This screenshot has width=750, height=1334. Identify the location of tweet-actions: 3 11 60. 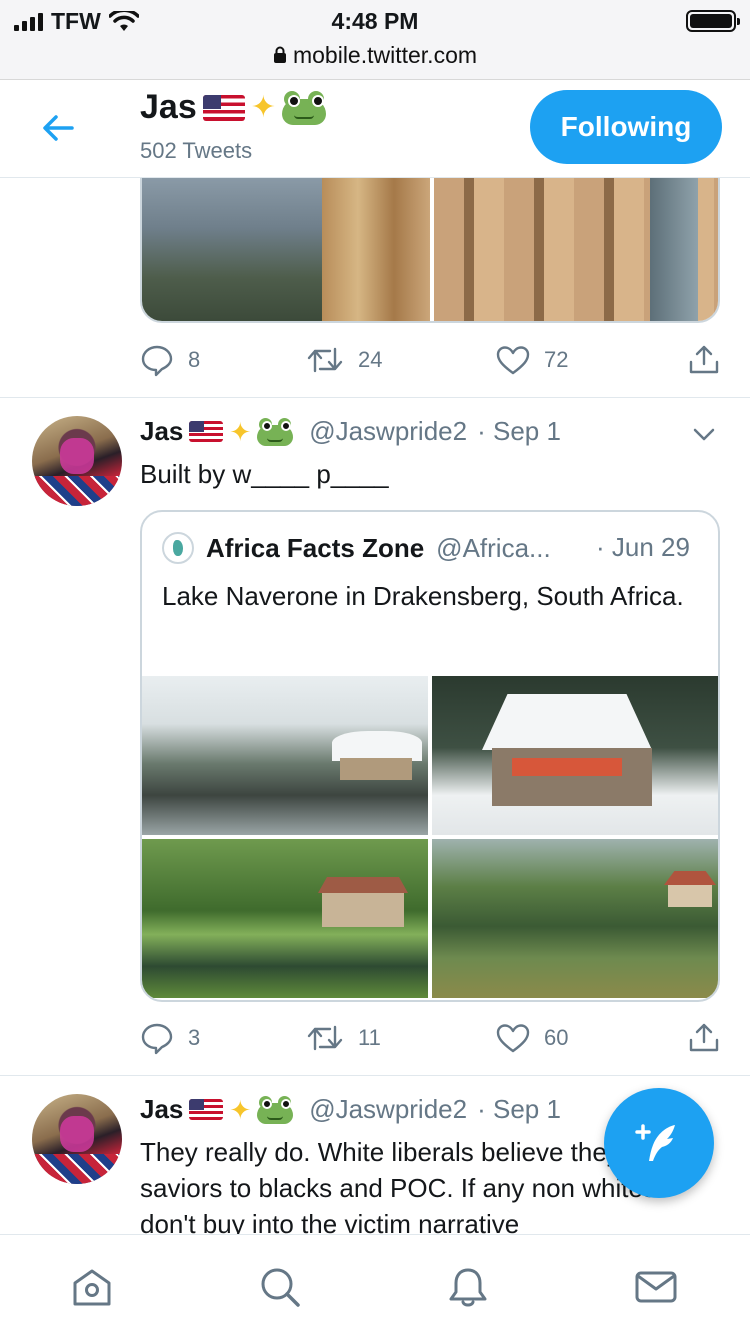
(430, 1038).